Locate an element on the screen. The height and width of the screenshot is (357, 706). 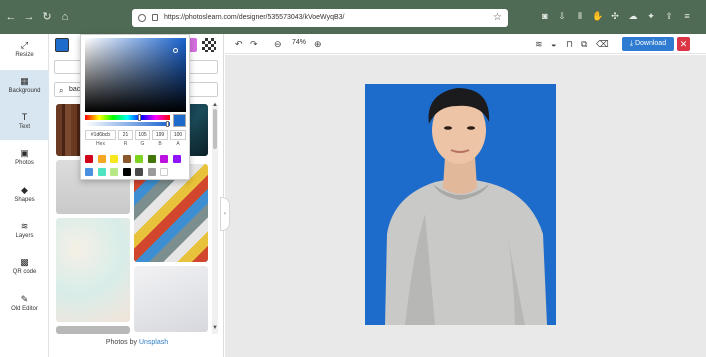
photo-credit: Photos by Unsplash is located at coordinates (137, 342).